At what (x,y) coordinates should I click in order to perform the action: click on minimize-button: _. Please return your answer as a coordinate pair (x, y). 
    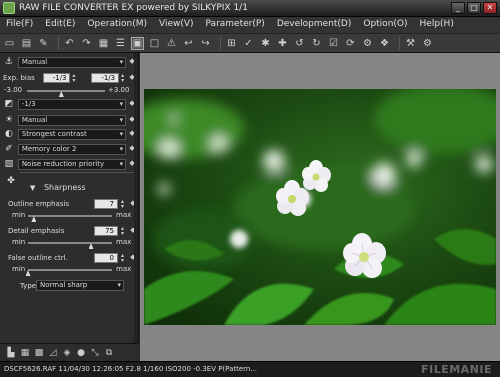
    Looking at the image, I should click on (458, 8).